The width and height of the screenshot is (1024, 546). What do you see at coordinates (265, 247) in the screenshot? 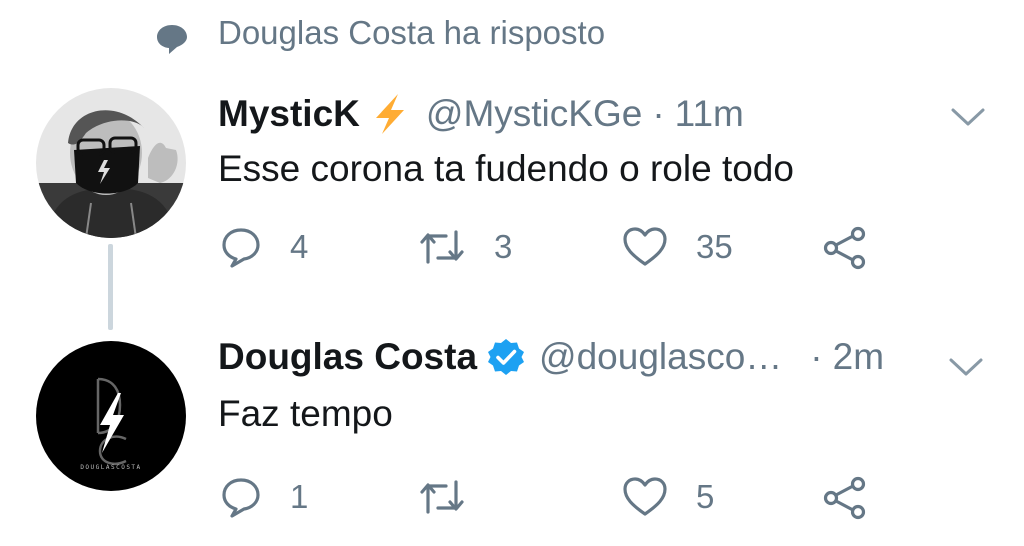
I see `reply-button: 4` at bounding box center [265, 247].